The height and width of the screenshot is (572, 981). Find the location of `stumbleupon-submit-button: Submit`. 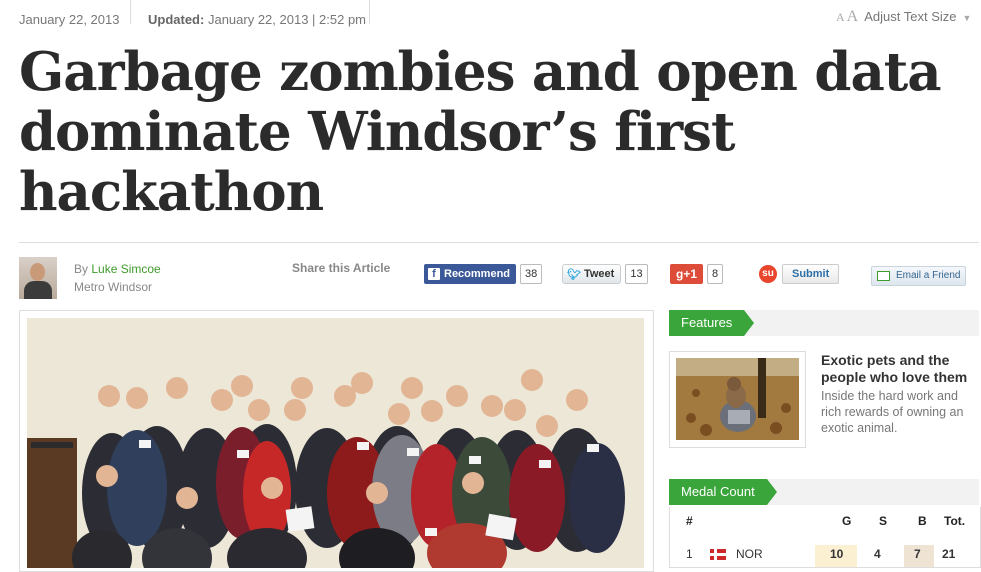

stumbleupon-submit-button: Submit is located at coordinates (811, 274).